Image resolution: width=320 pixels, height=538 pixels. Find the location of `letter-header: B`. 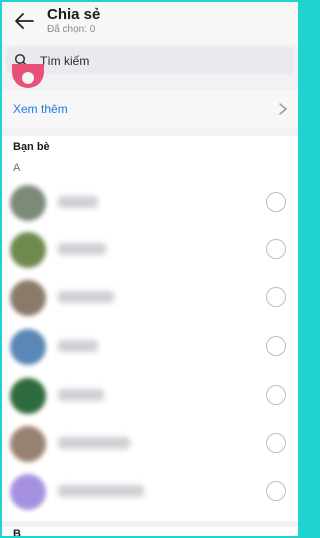

letter-header: B is located at coordinates (17, 532).